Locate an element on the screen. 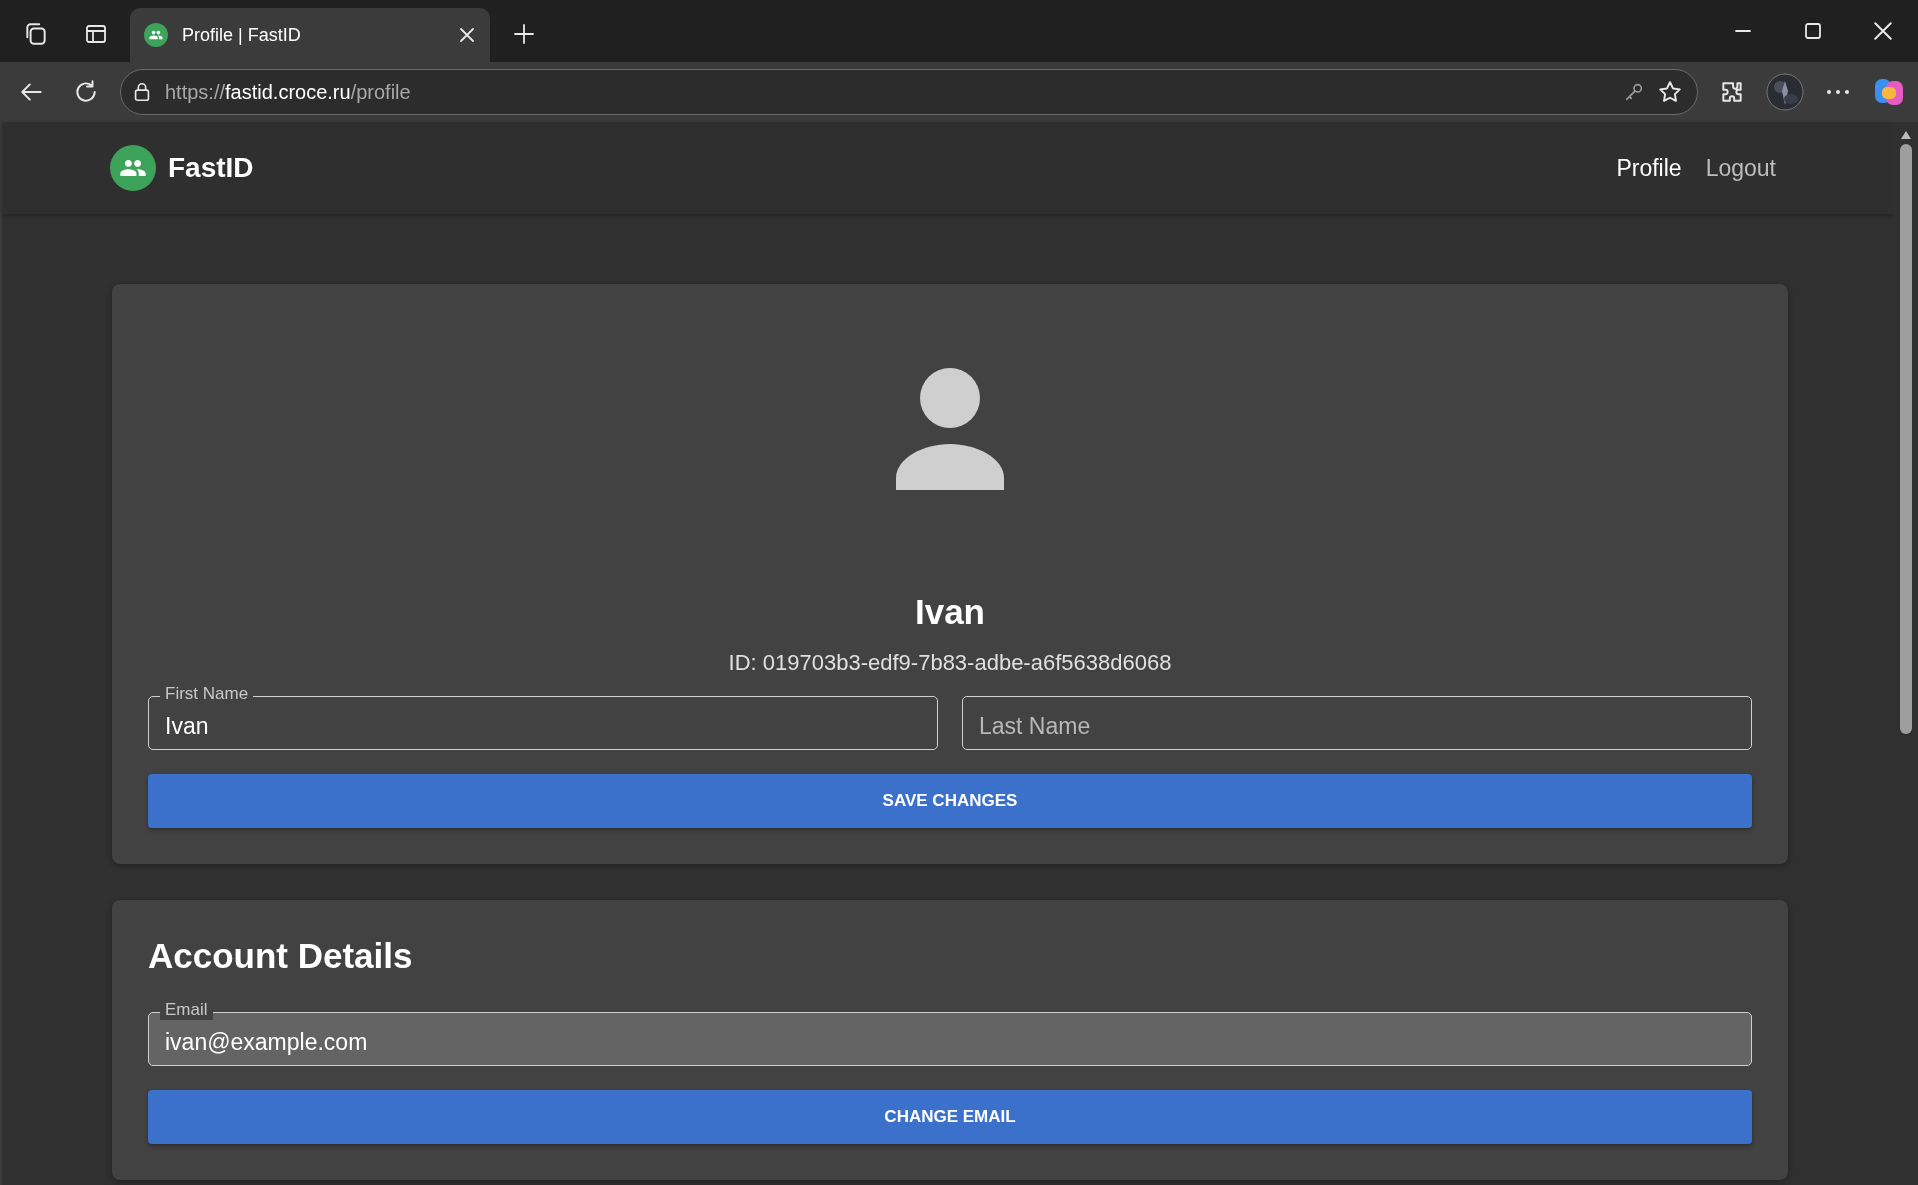 The height and width of the screenshot is (1185, 1918). user-name: Ivan is located at coordinates (949, 612).